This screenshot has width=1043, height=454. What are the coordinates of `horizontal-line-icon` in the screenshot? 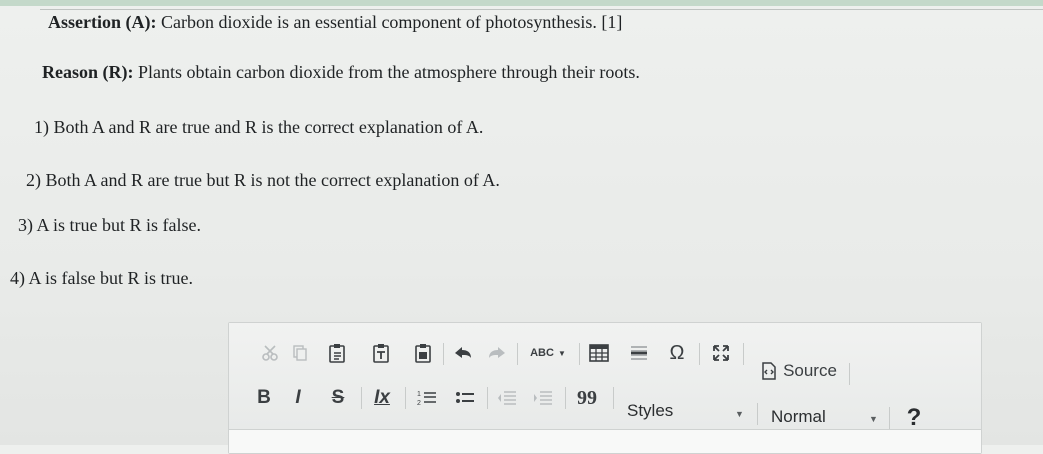 It's located at (639, 353).